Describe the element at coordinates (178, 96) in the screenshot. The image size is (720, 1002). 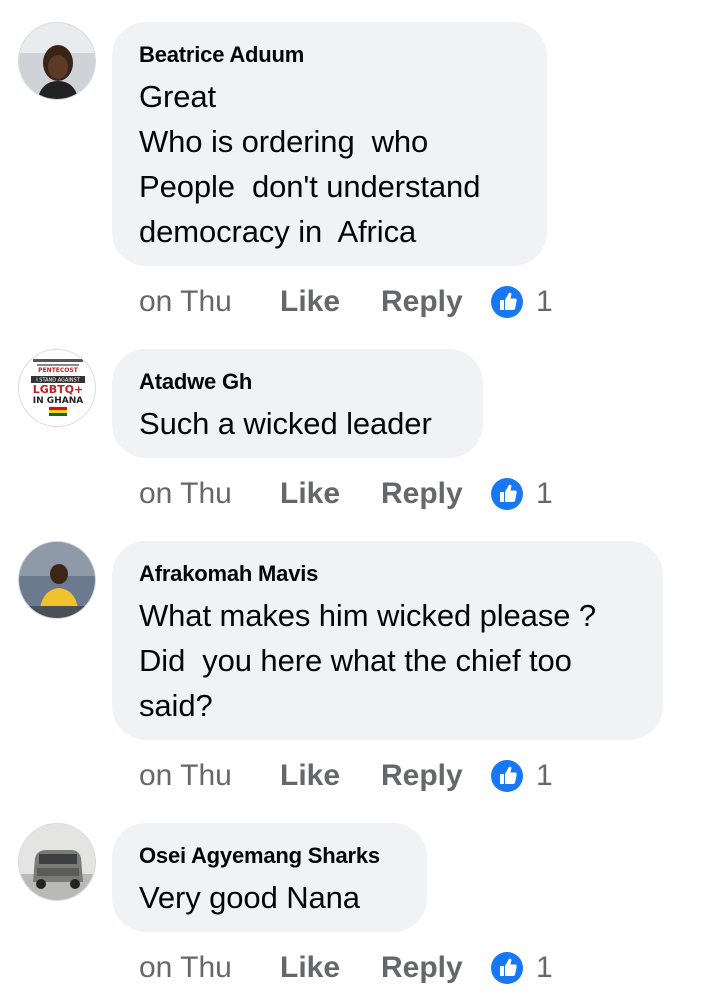
I see `comment-text-line: Great` at that location.